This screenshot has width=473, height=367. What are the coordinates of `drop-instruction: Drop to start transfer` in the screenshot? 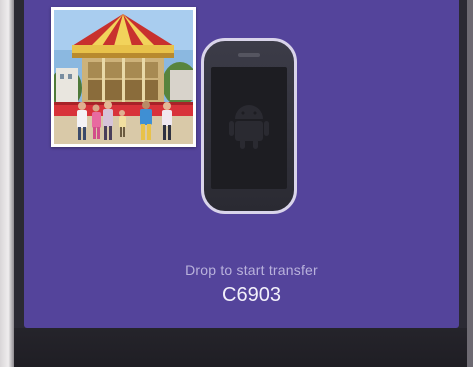 It's located at (251, 270).